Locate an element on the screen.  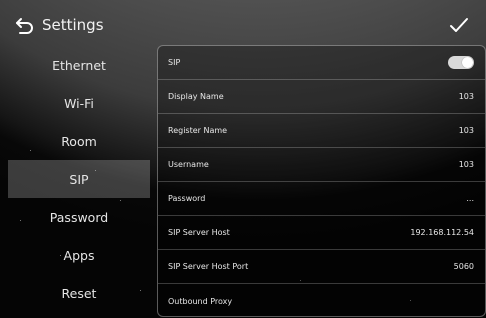
sip-server-port-value: 5060 is located at coordinates (463, 266).